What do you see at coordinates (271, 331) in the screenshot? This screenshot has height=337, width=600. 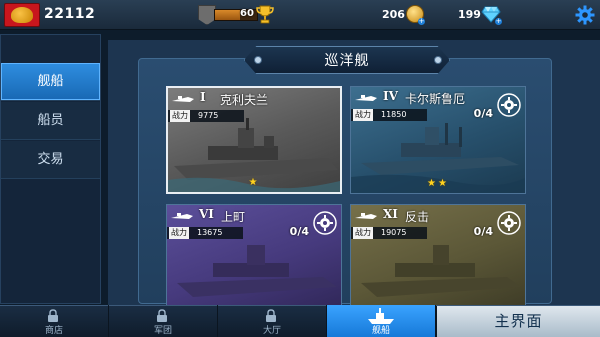 I see `nav-label: 大厅` at bounding box center [271, 331].